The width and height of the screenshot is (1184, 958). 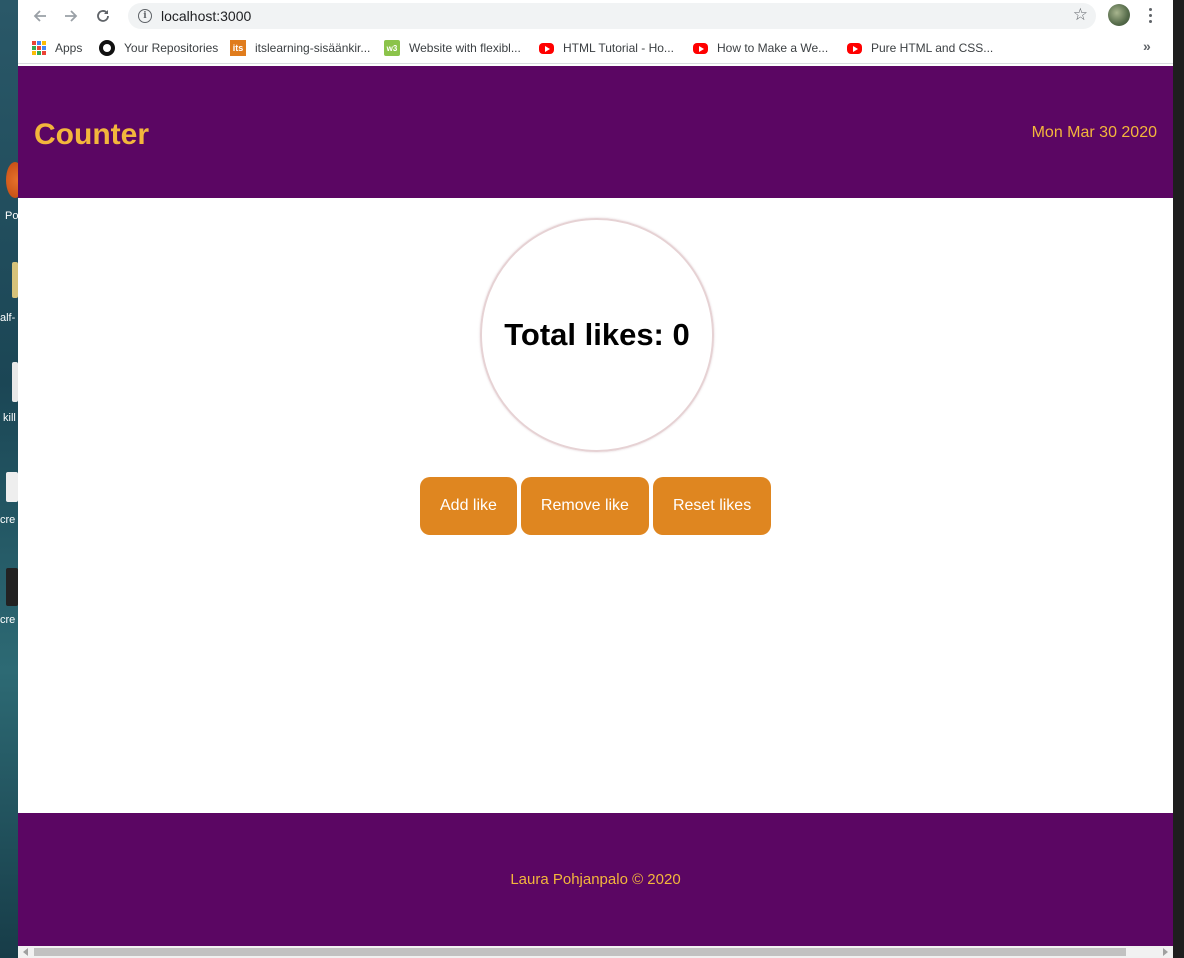 What do you see at coordinates (1080, 15) in the screenshot?
I see `bookmark-star-icon: ☆` at bounding box center [1080, 15].